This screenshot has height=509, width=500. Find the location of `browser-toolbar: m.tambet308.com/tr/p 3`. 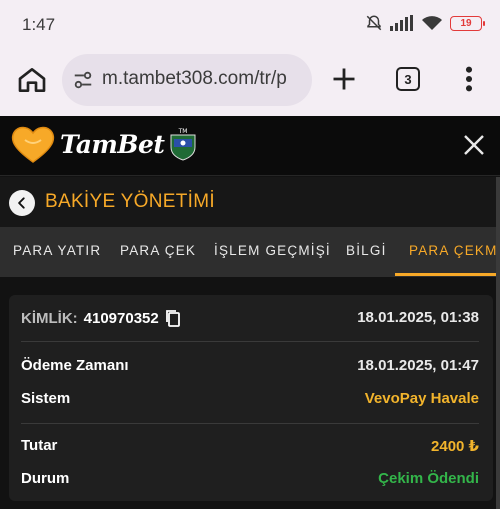

browser-toolbar: m.tambet308.com/tr/p 3 is located at coordinates (250, 83).